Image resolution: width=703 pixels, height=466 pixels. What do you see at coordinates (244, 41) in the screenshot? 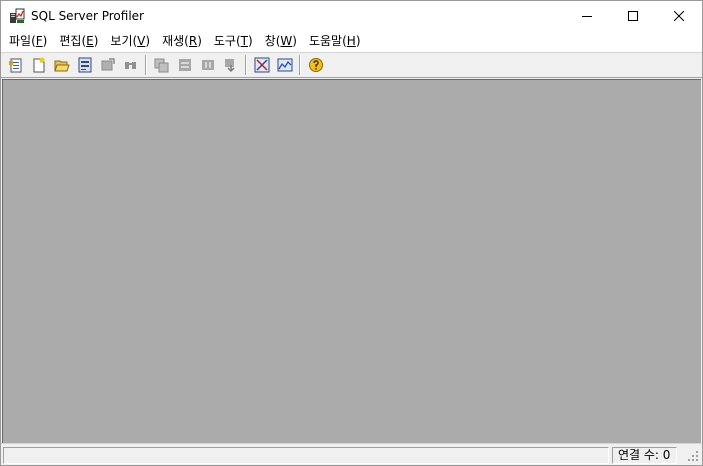
I see `menu-tools-key: T` at bounding box center [244, 41].